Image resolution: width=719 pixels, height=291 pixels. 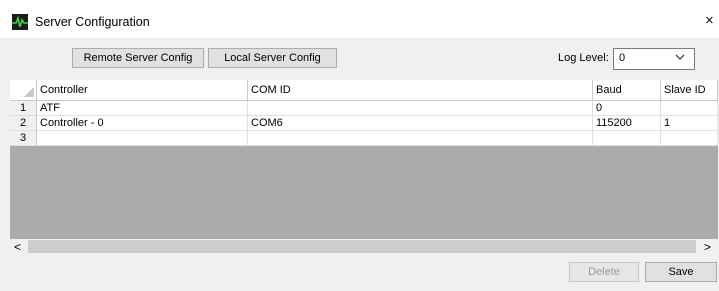 I want to click on table-row: 3, so click(x=364, y=138).